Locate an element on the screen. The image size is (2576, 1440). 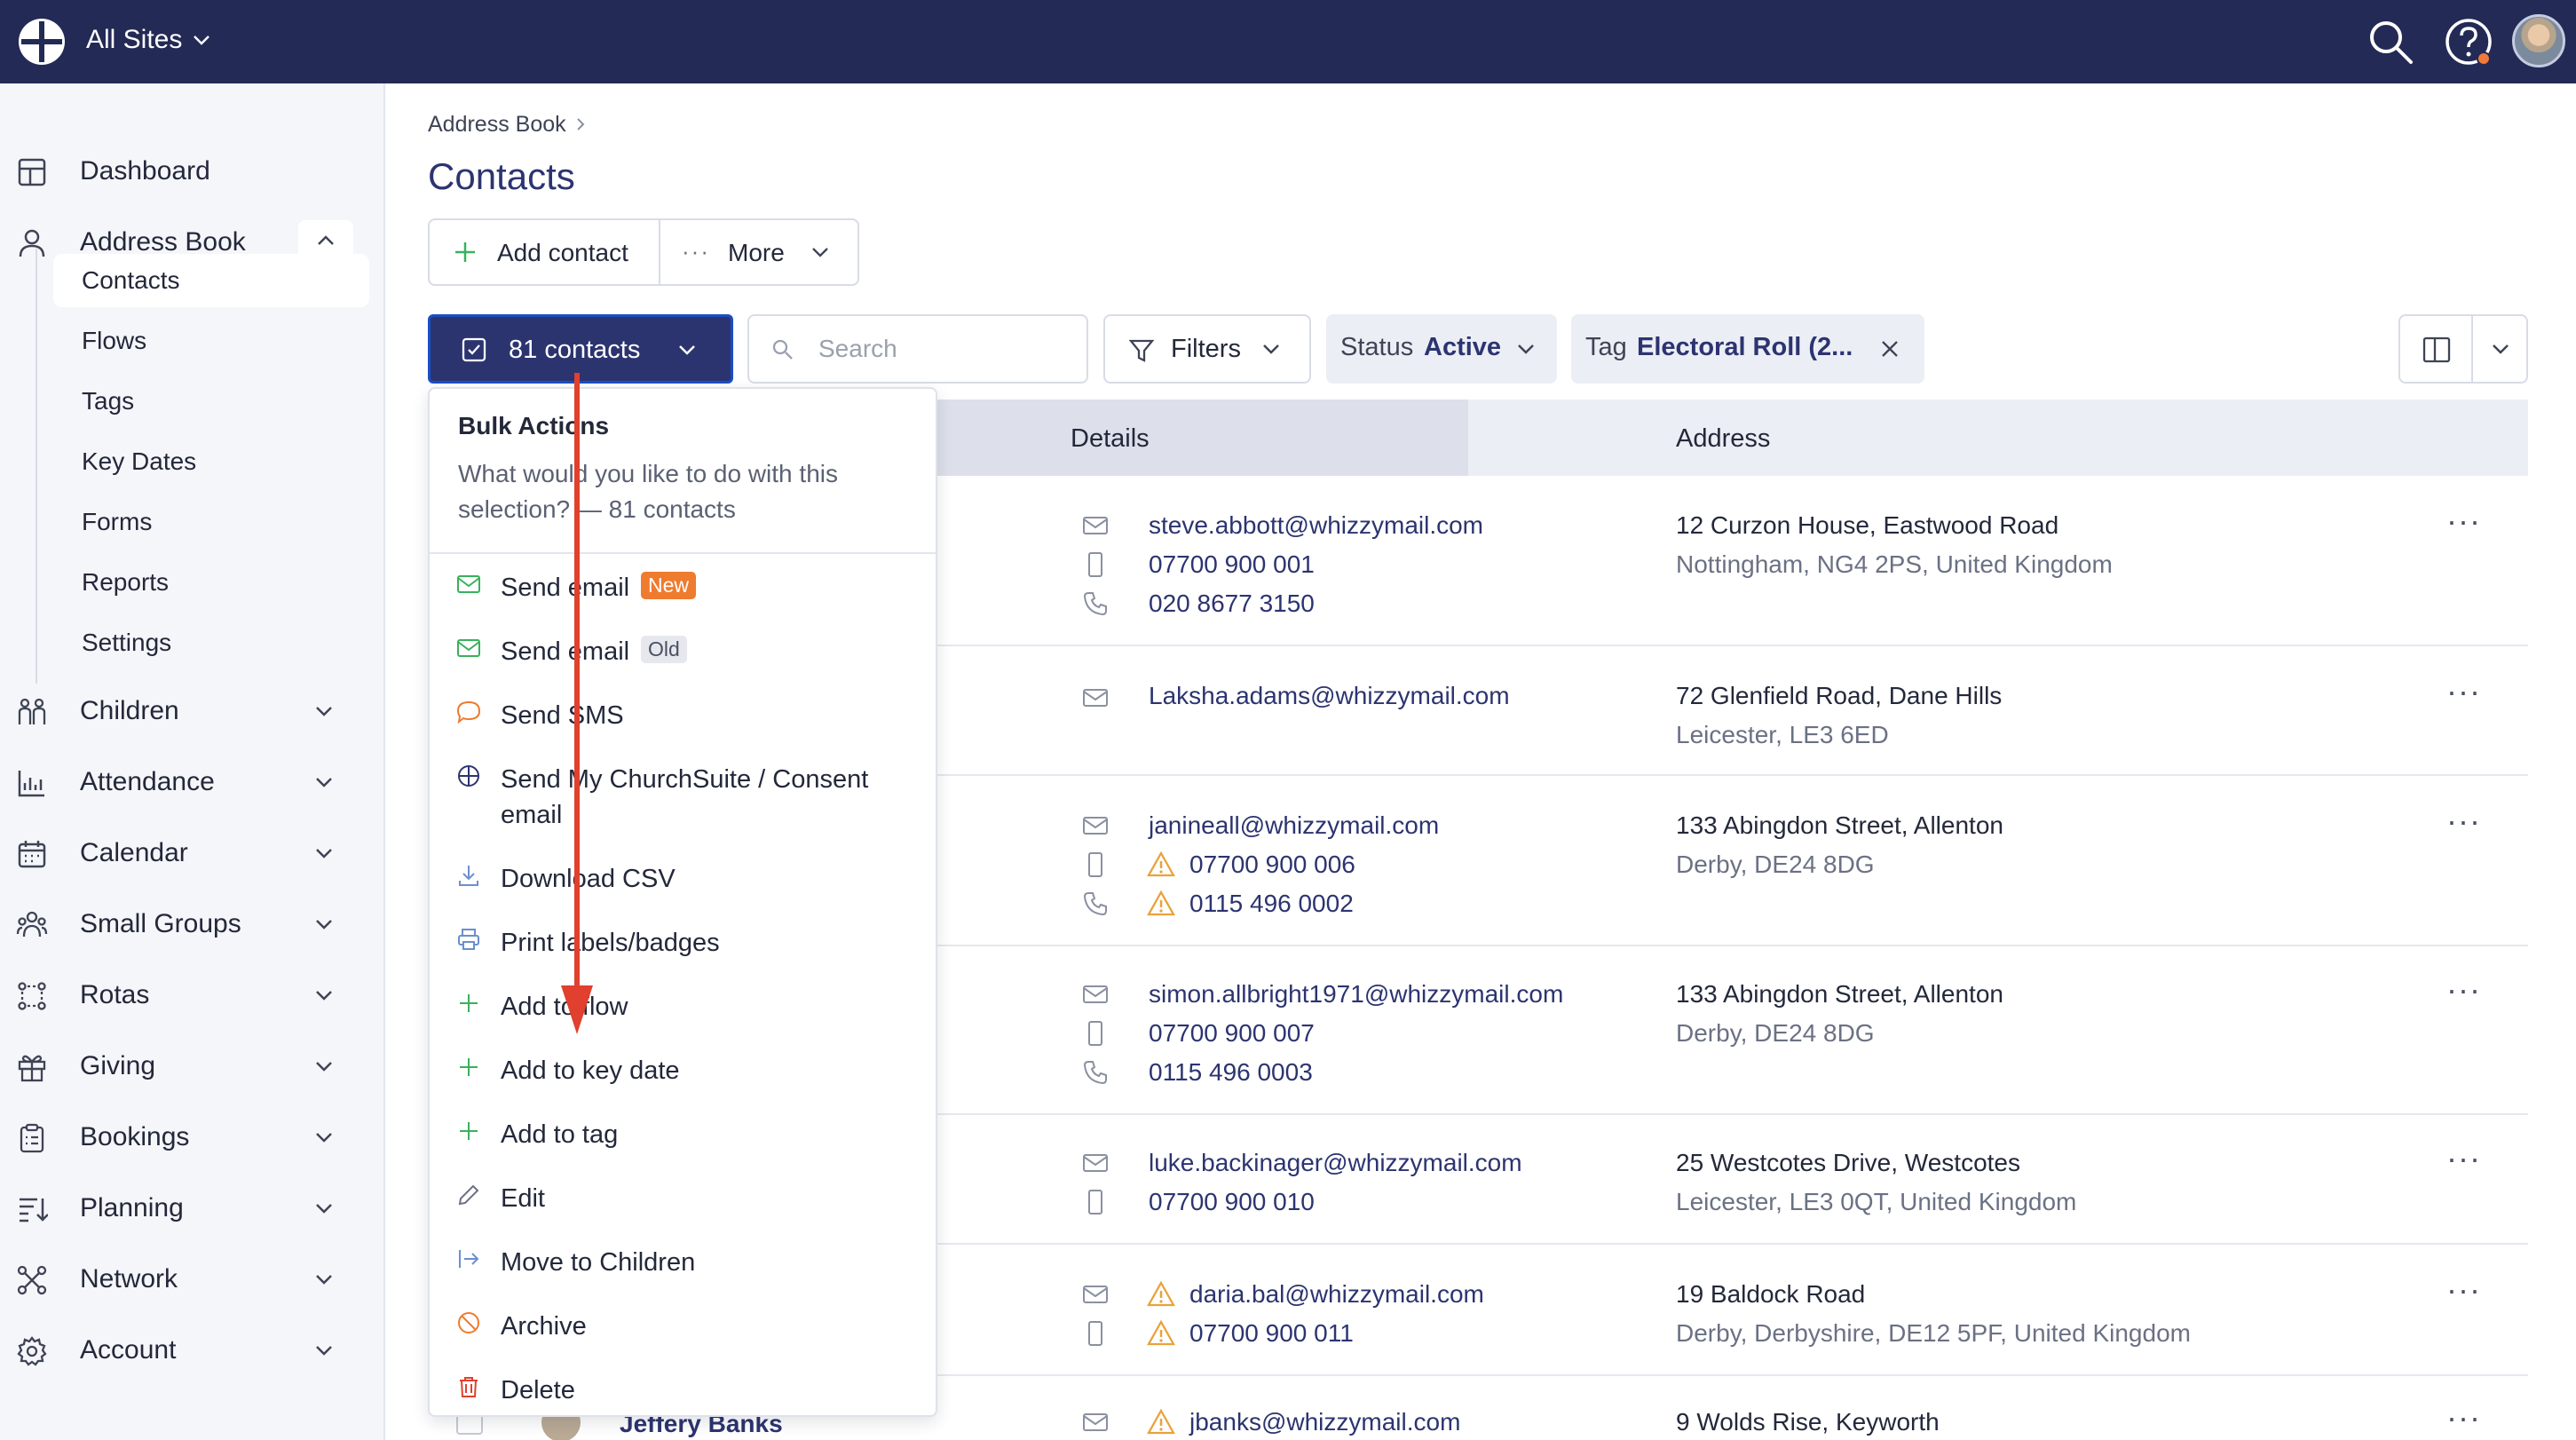
menu-item-send-consent-email: Send My ChurchSuite / Consent email is located at coordinates (683, 794).